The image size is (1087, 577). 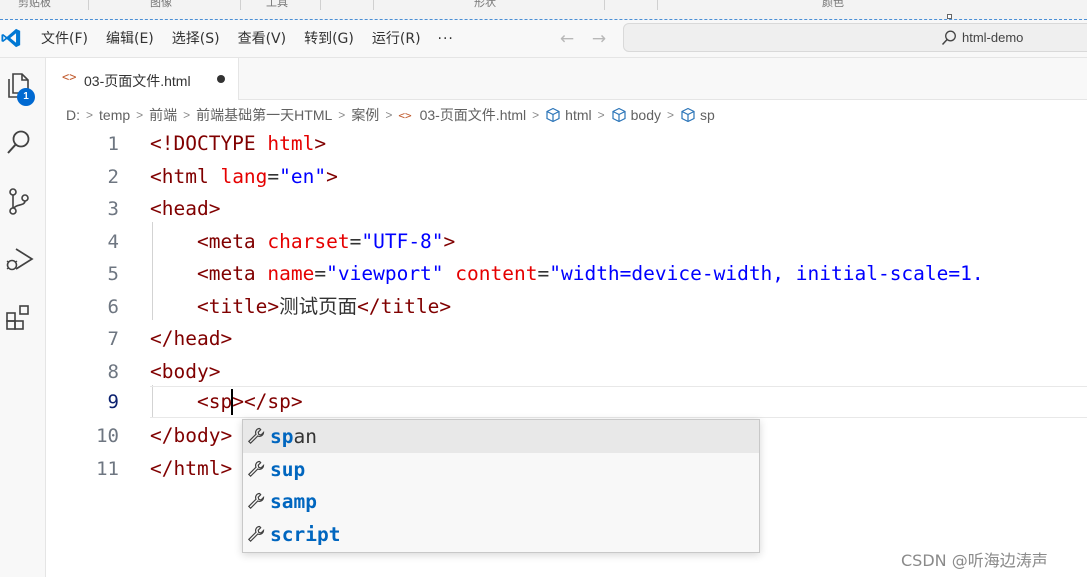 I want to click on code-text: <meta charset="UTF-8">, so click(x=326, y=241).